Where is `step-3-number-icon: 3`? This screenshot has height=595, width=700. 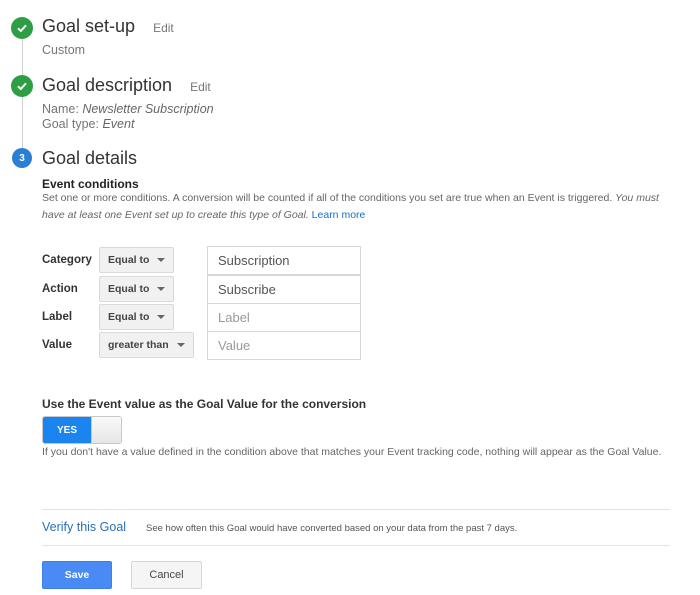
step-3-number-icon: 3 is located at coordinates (22, 158).